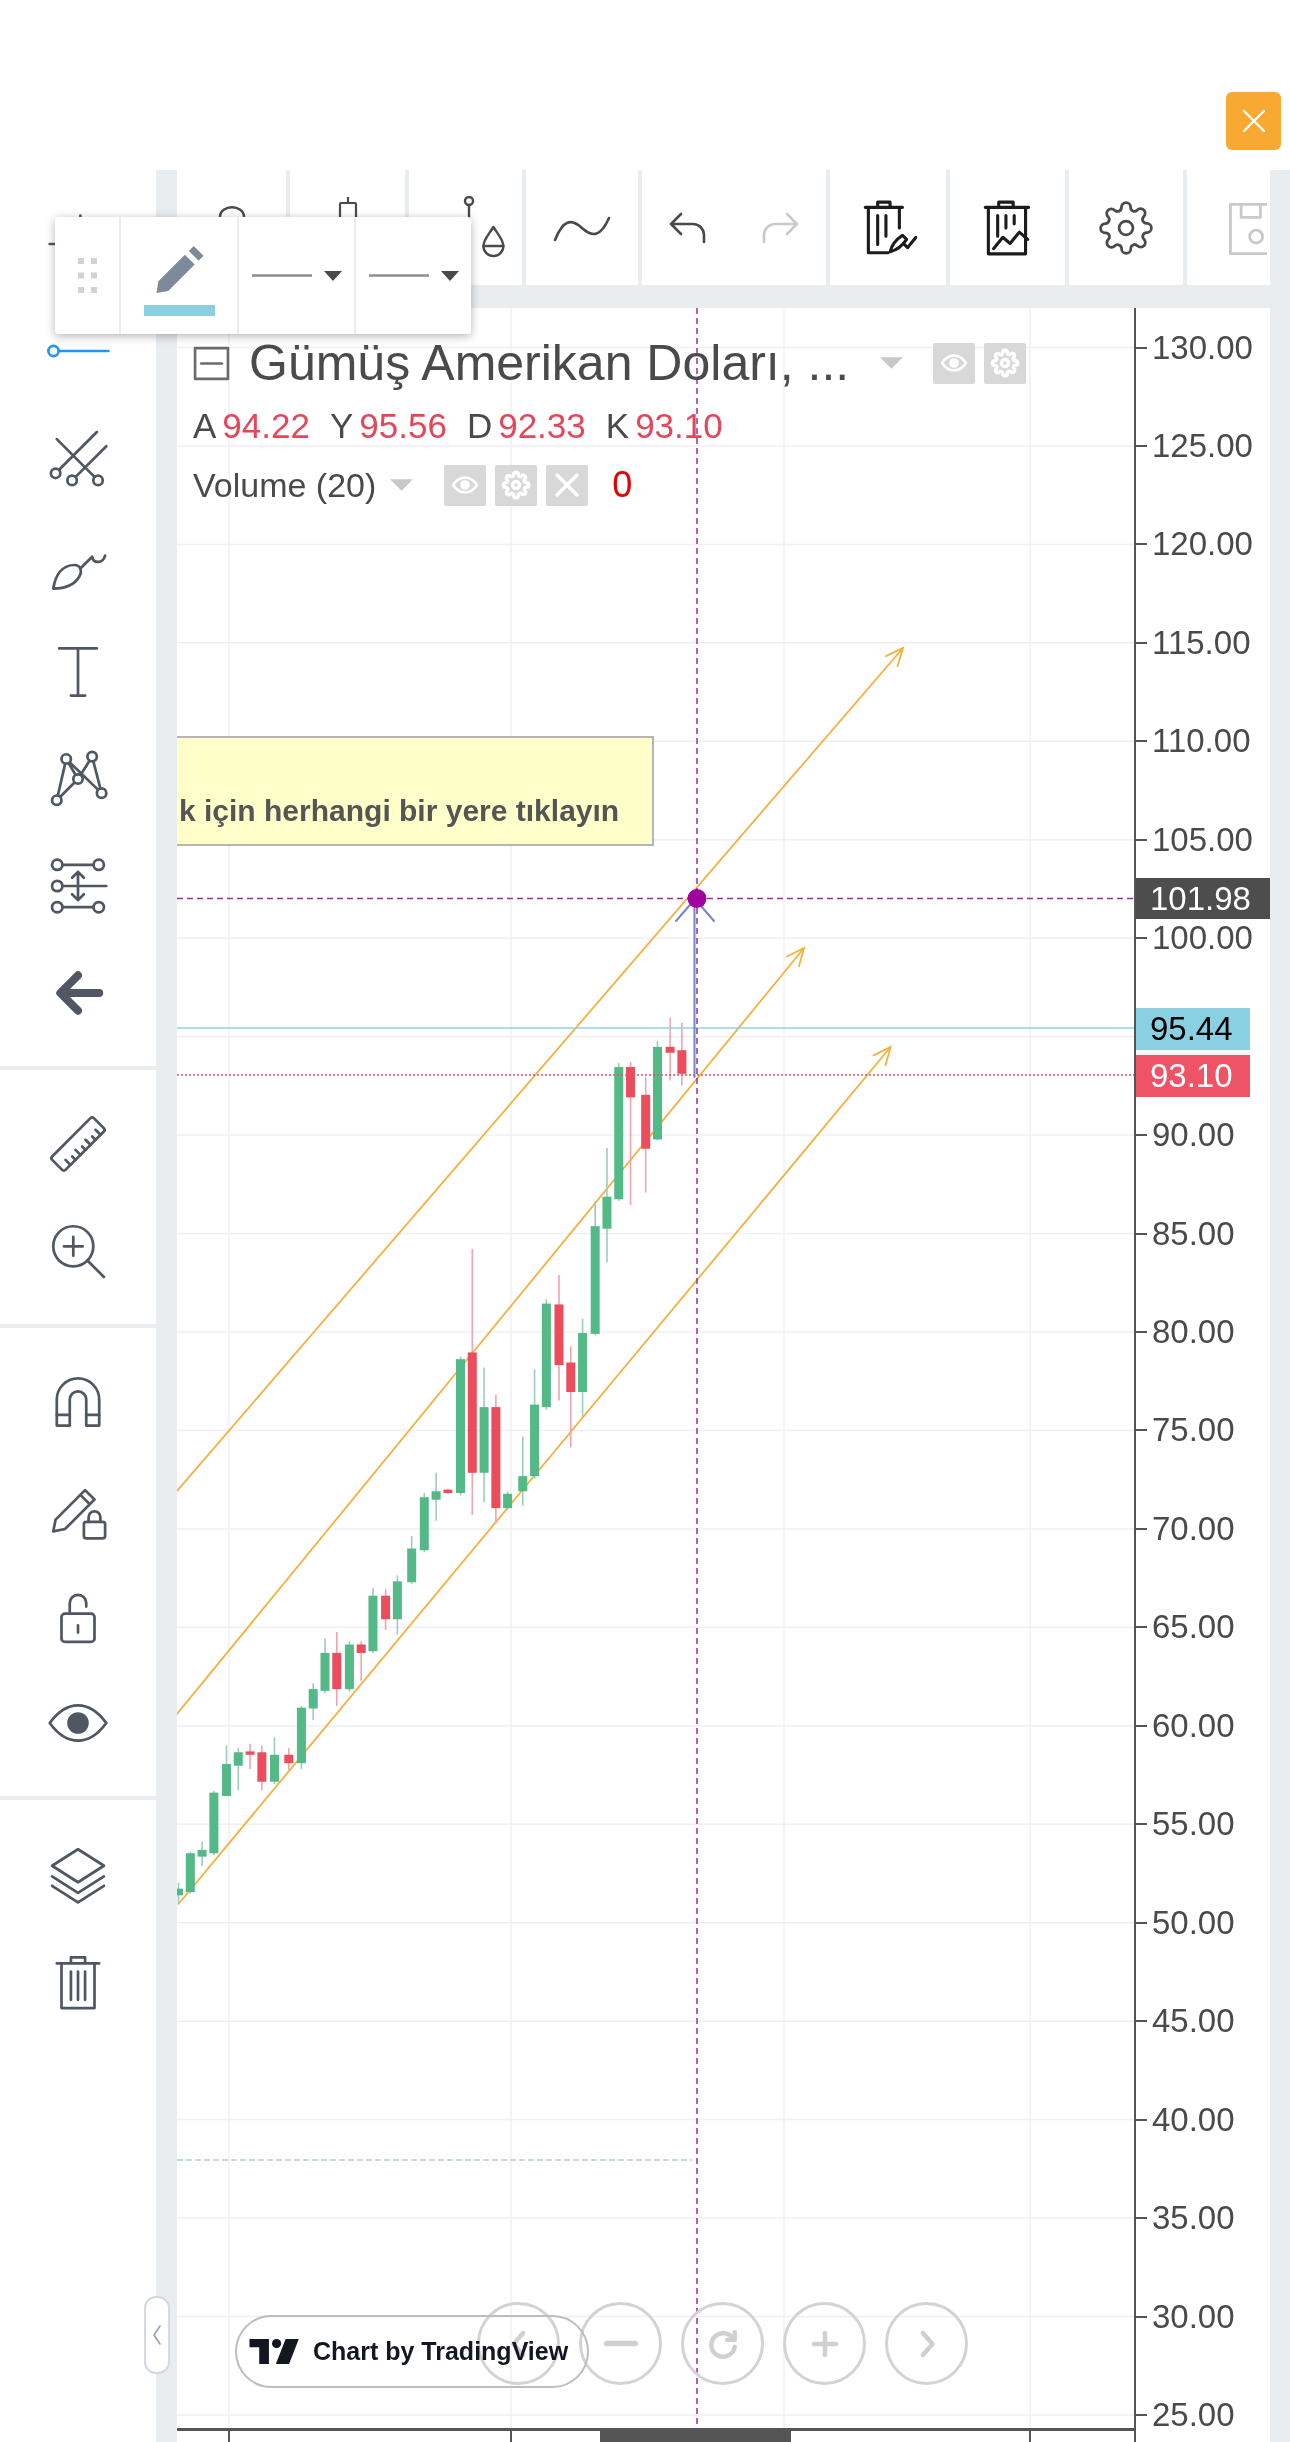  I want to click on price-label: 25.00, so click(1193, 2414).